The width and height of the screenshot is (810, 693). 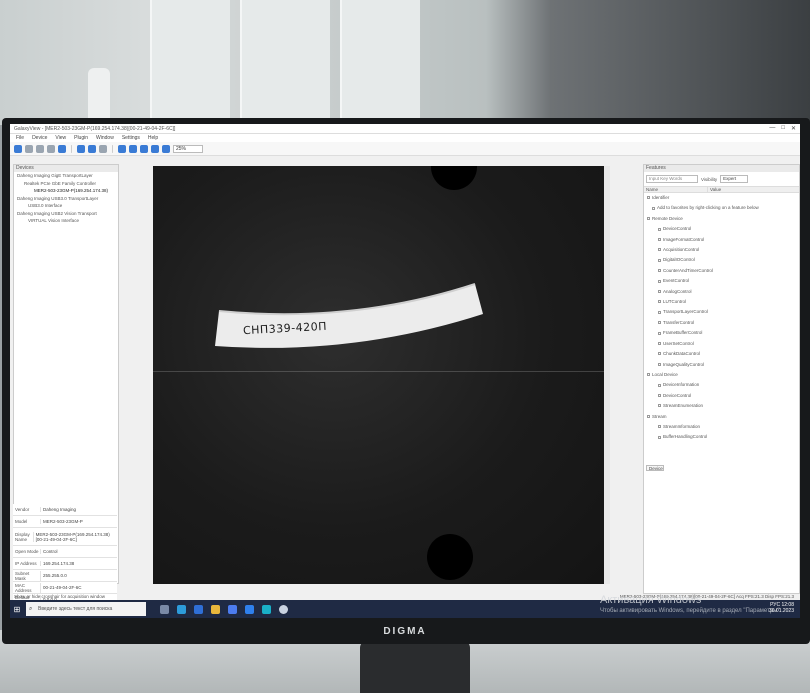 What do you see at coordinates (133, 148) in the screenshot?
I see `zoom-in-icon` at bounding box center [133, 148].